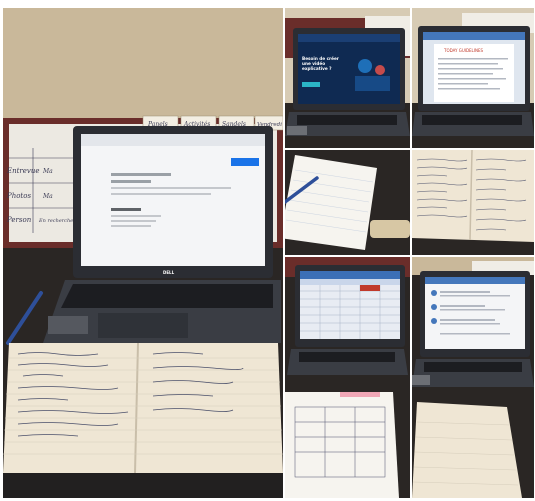 The image size is (535, 501). Describe the element at coordinates (473, 377) in the screenshot. I see `laptop-forum-photo` at that location.